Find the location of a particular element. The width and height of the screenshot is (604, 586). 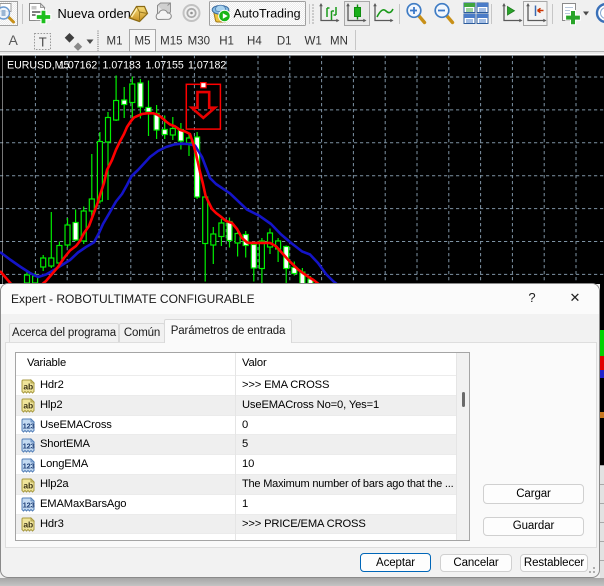

svg-text: 1.07155 is located at coordinates (165, 66).